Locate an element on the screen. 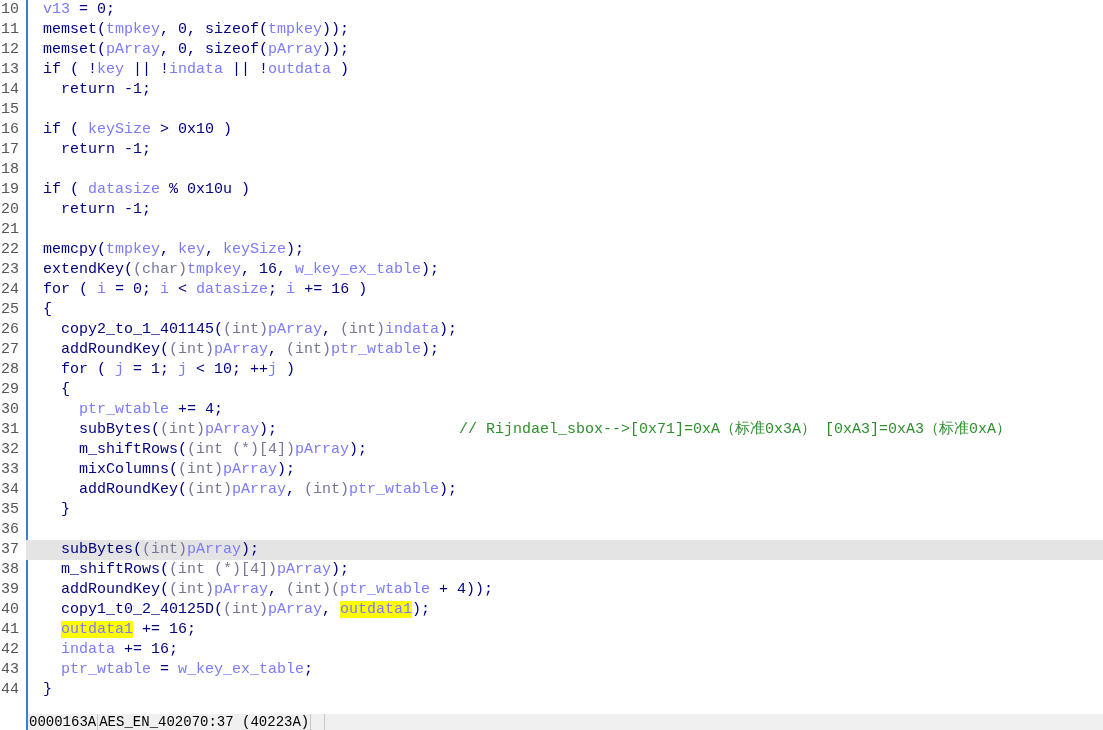  variable-name: v13 is located at coordinates (56, 9).